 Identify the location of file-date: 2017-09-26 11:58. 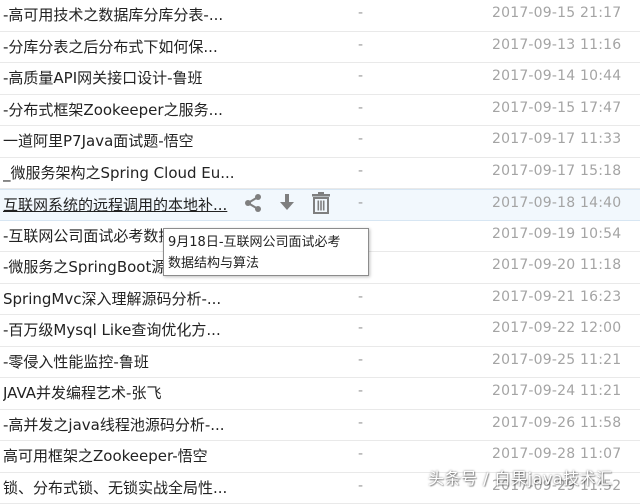
(562, 423).